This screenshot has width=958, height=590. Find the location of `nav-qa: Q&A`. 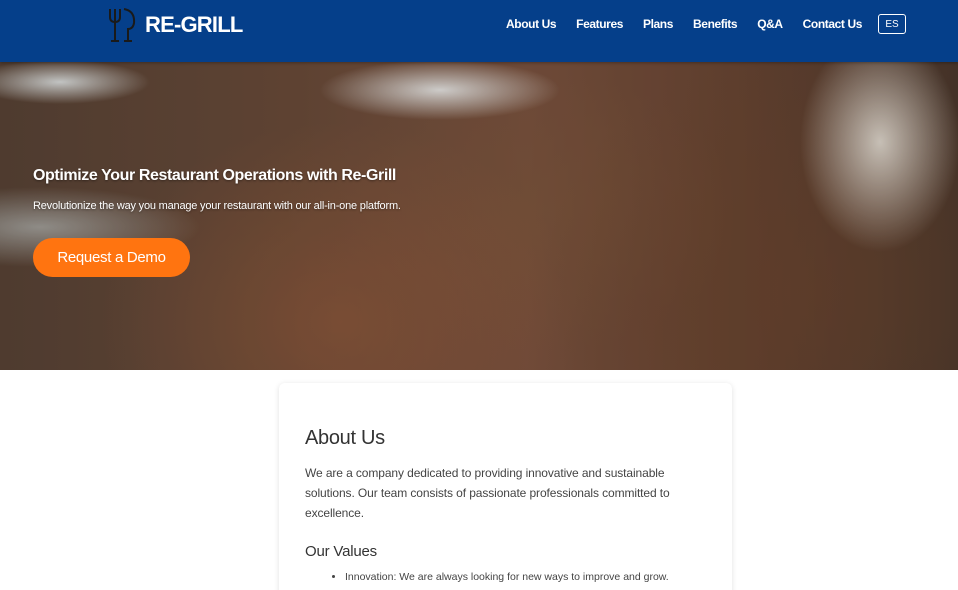

nav-qa: Q&A is located at coordinates (770, 24).